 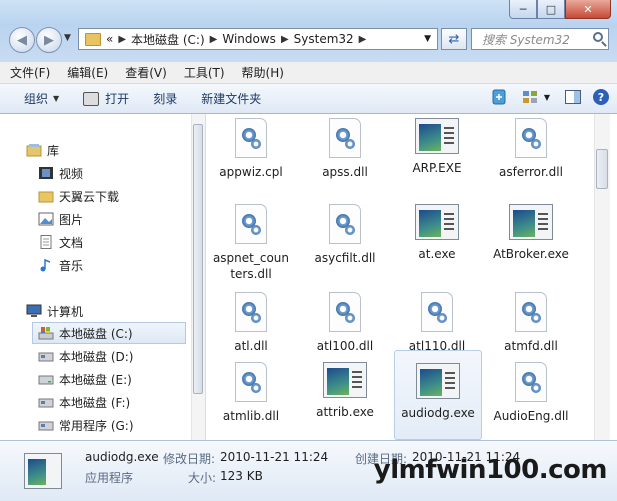 What do you see at coordinates (324, 39) in the screenshot?
I see `breadcrumb-system32: System32` at bounding box center [324, 39].